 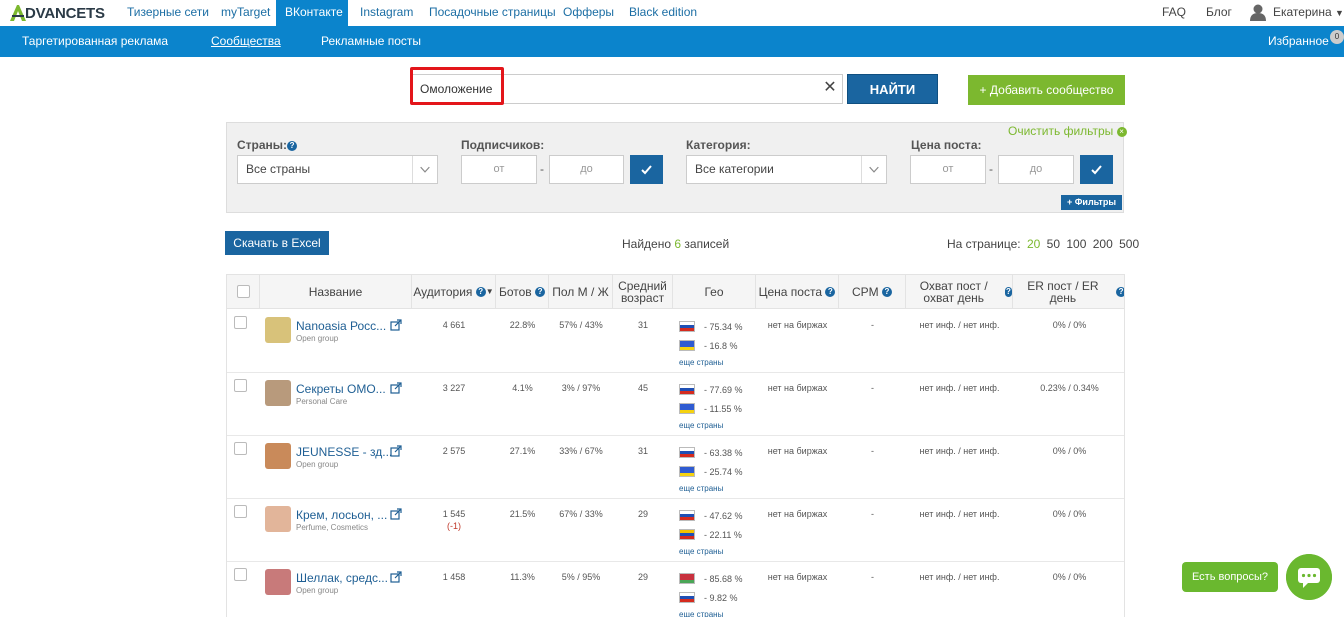 What do you see at coordinates (892, 89) in the screenshot?
I see `search-button: НАЙТИ` at bounding box center [892, 89].